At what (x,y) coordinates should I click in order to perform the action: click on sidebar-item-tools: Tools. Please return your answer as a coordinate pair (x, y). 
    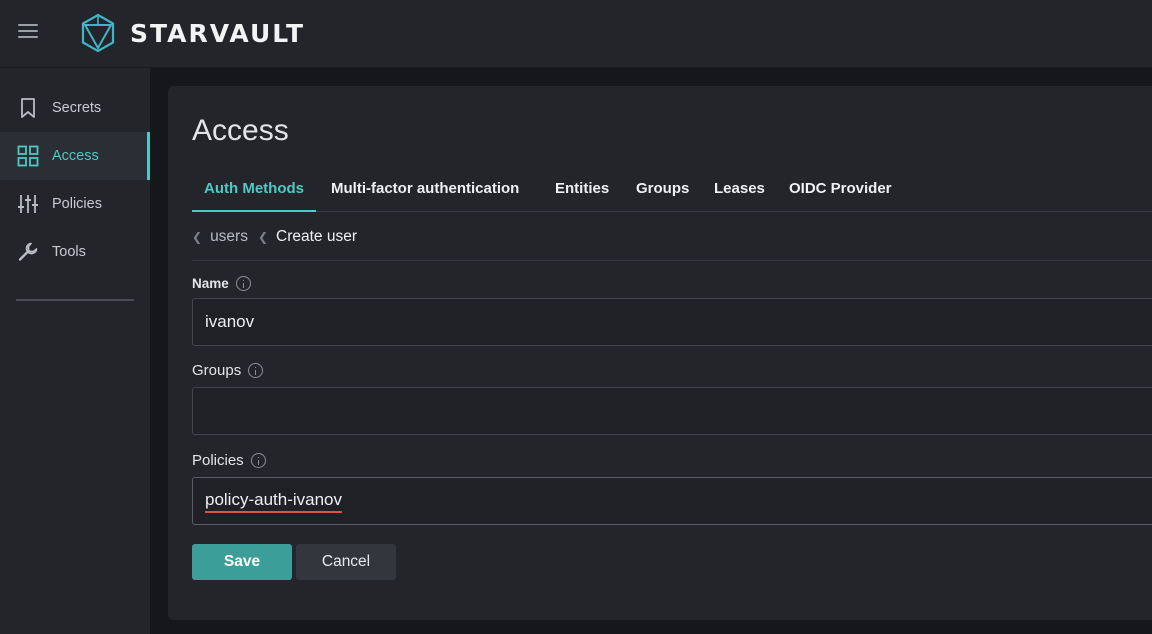
    Looking at the image, I should click on (75, 252).